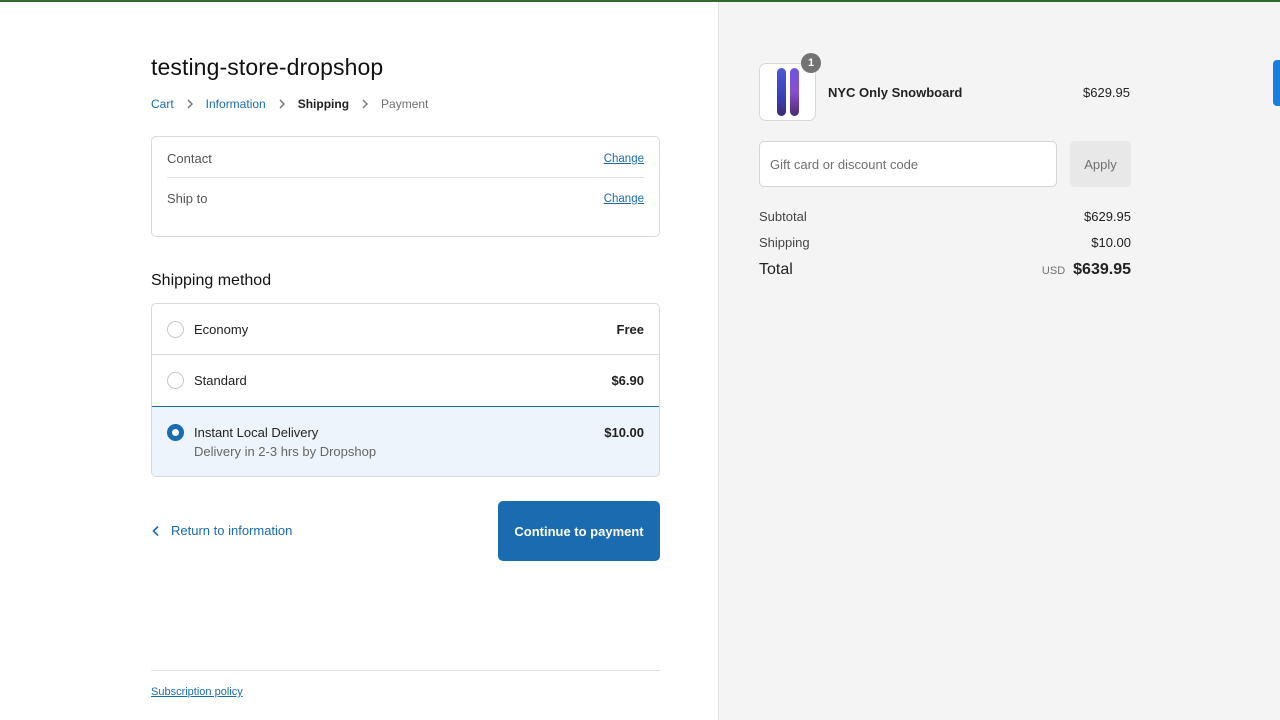 The width and height of the screenshot is (1280, 720). I want to click on breadcrumb-shipping: Shipping, so click(323, 104).